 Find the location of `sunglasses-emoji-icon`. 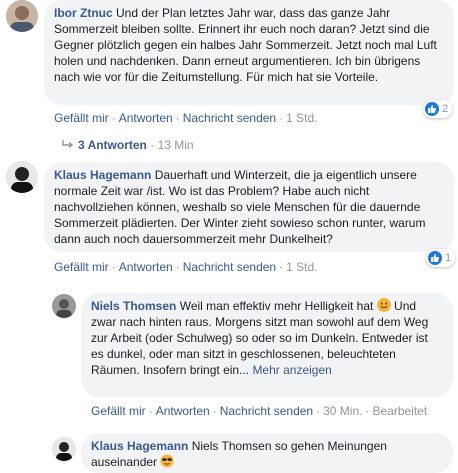

sunglasses-emoji-icon is located at coordinates (167, 461).